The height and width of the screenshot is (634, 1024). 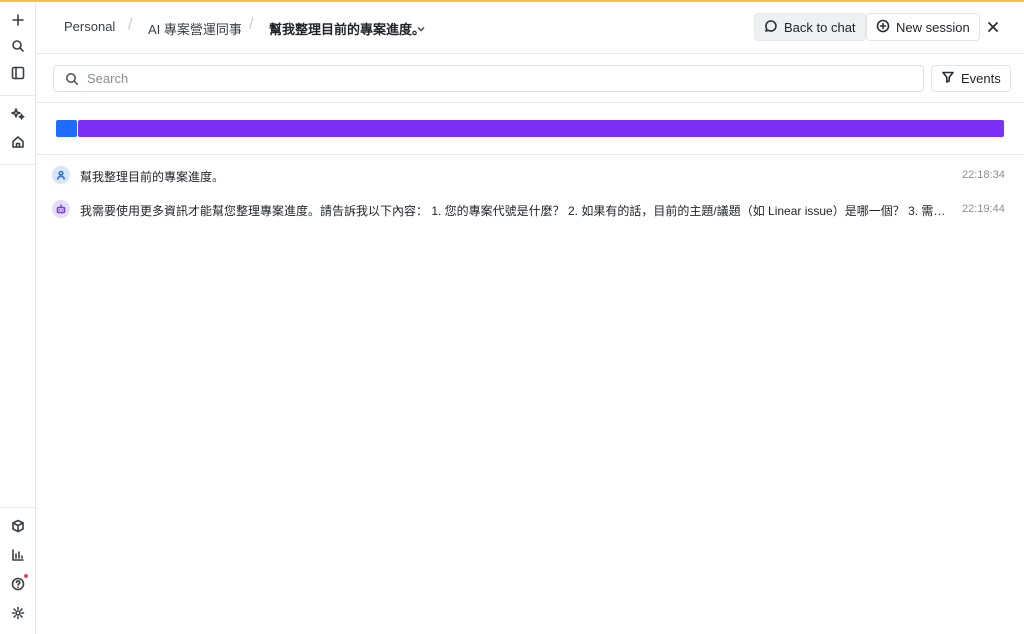 What do you see at coordinates (530, 176) in the screenshot?
I see `event-row: 幫我整理目前的專案進度。 22:18:34` at bounding box center [530, 176].